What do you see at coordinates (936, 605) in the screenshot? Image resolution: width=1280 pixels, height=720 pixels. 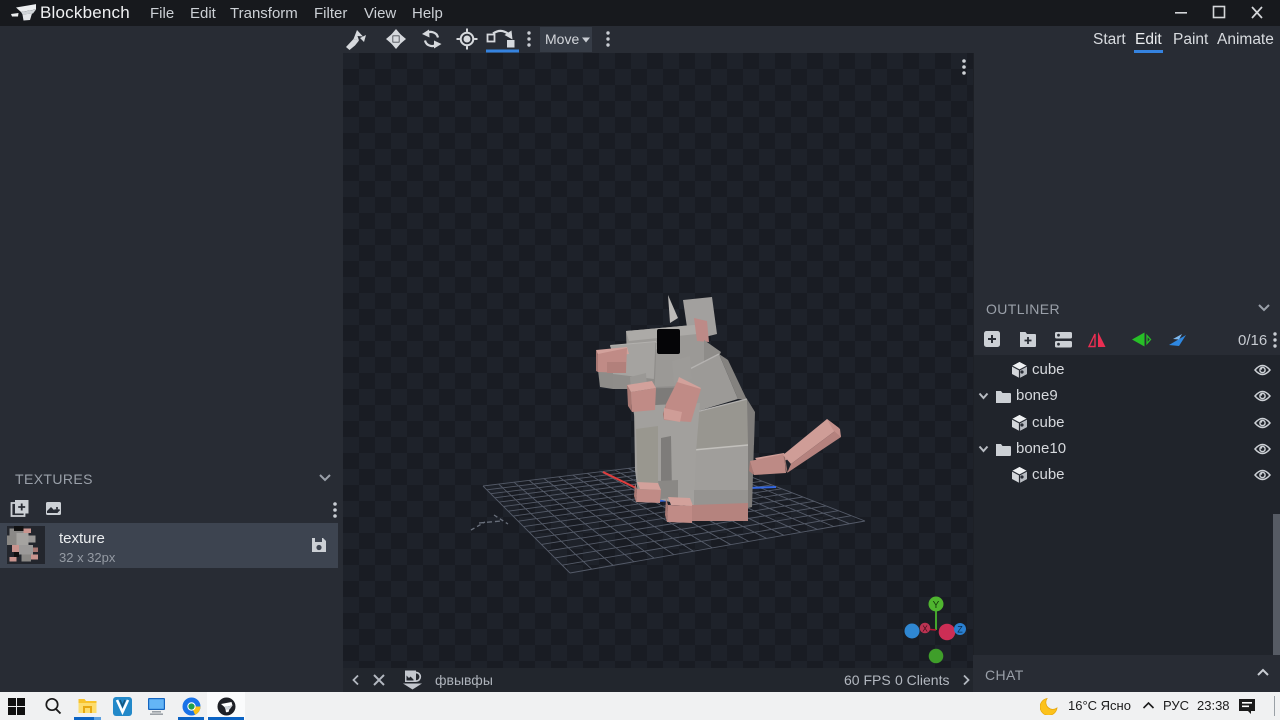 I see `svg-text: Y` at bounding box center [936, 605].